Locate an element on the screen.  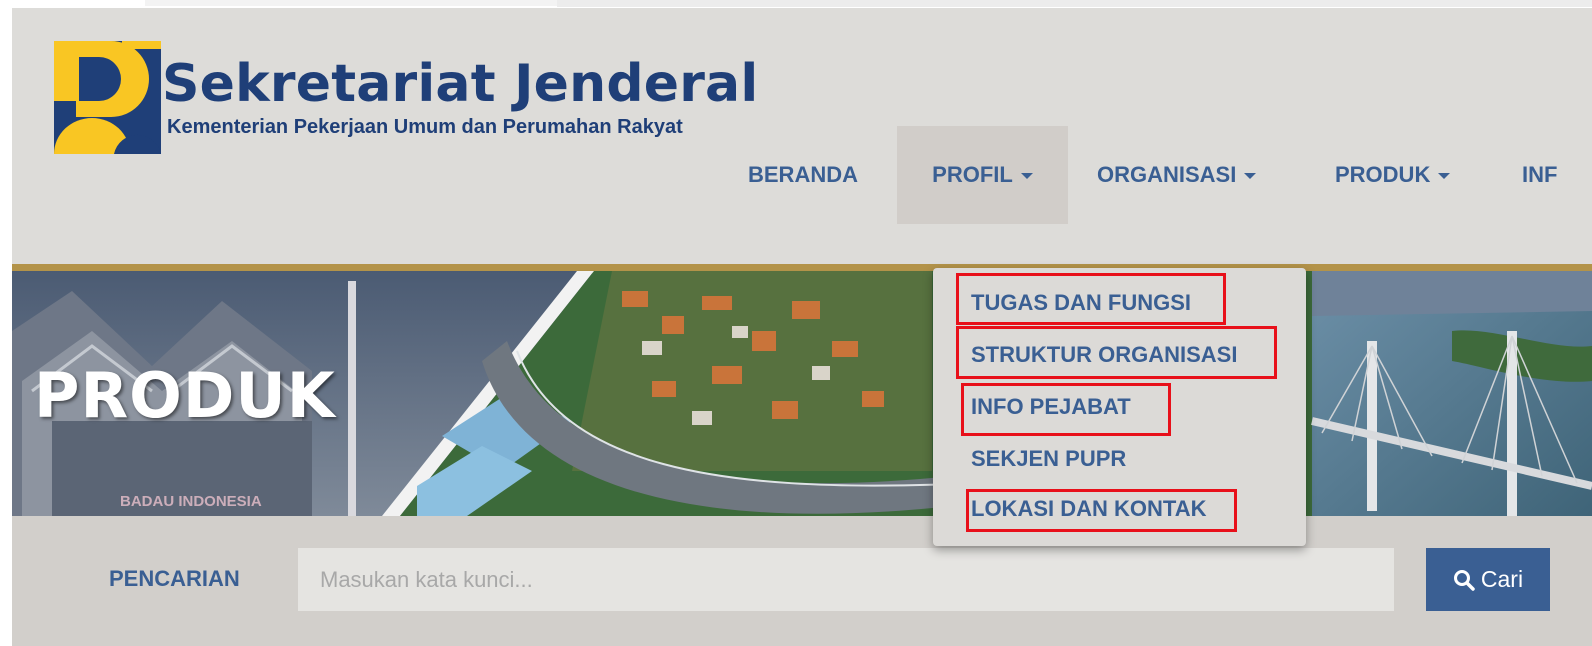
menu-item-struktur-organisasi: STRUKTUR ORGANISASI is located at coordinates (1104, 355).